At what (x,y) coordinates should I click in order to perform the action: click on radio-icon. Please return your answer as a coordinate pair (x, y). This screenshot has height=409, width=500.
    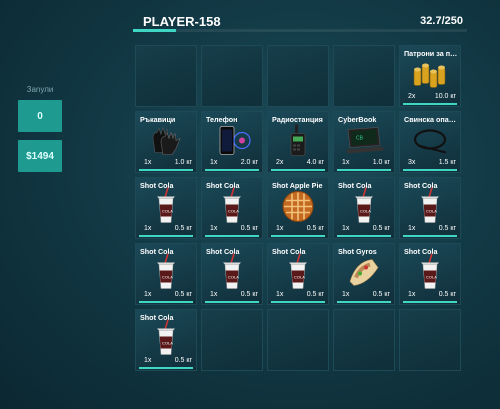
    Looking at the image, I should click on (298, 143).